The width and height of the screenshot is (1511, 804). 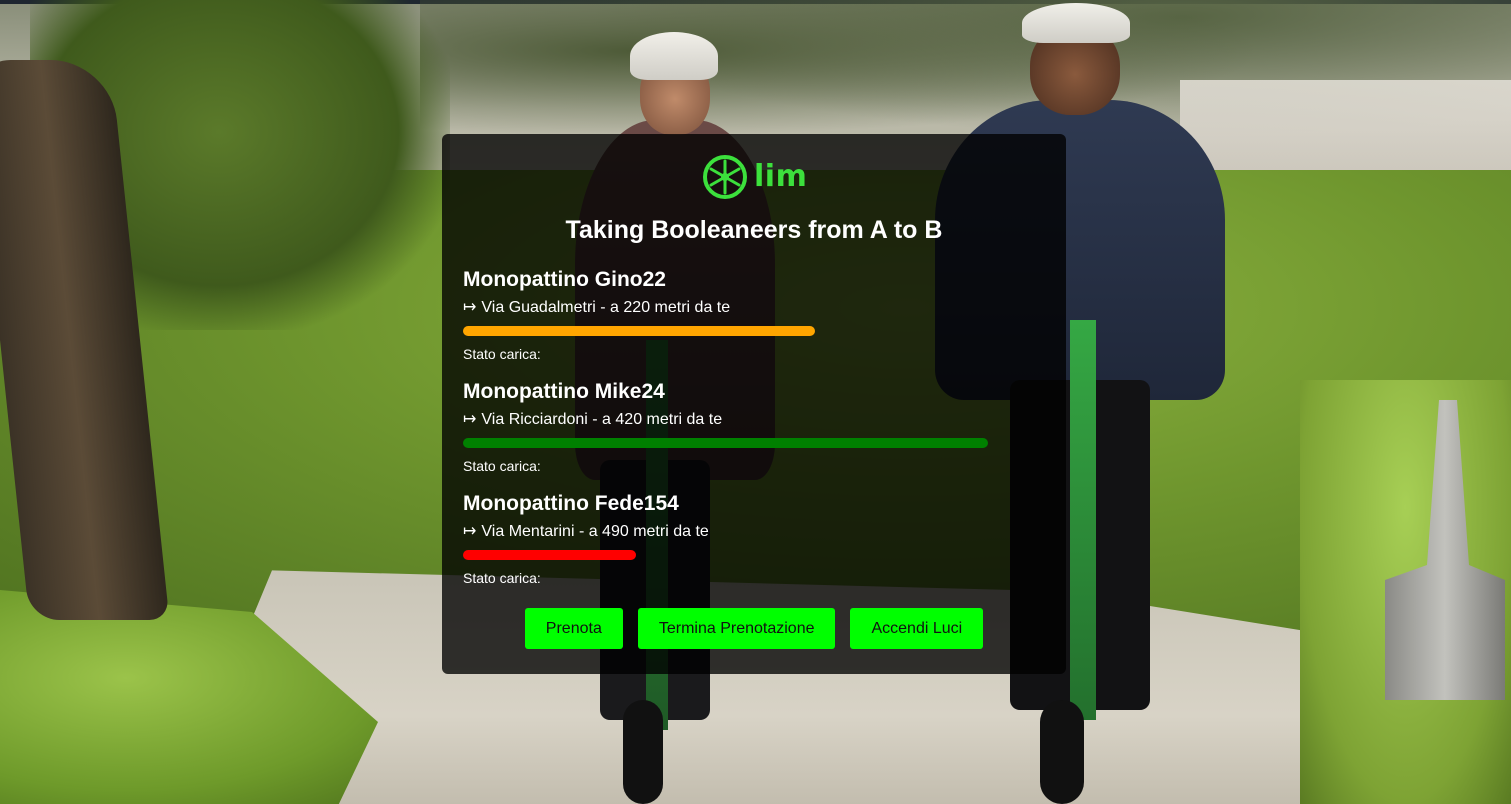 I want to click on background-building, so click(x=1345, y=125).